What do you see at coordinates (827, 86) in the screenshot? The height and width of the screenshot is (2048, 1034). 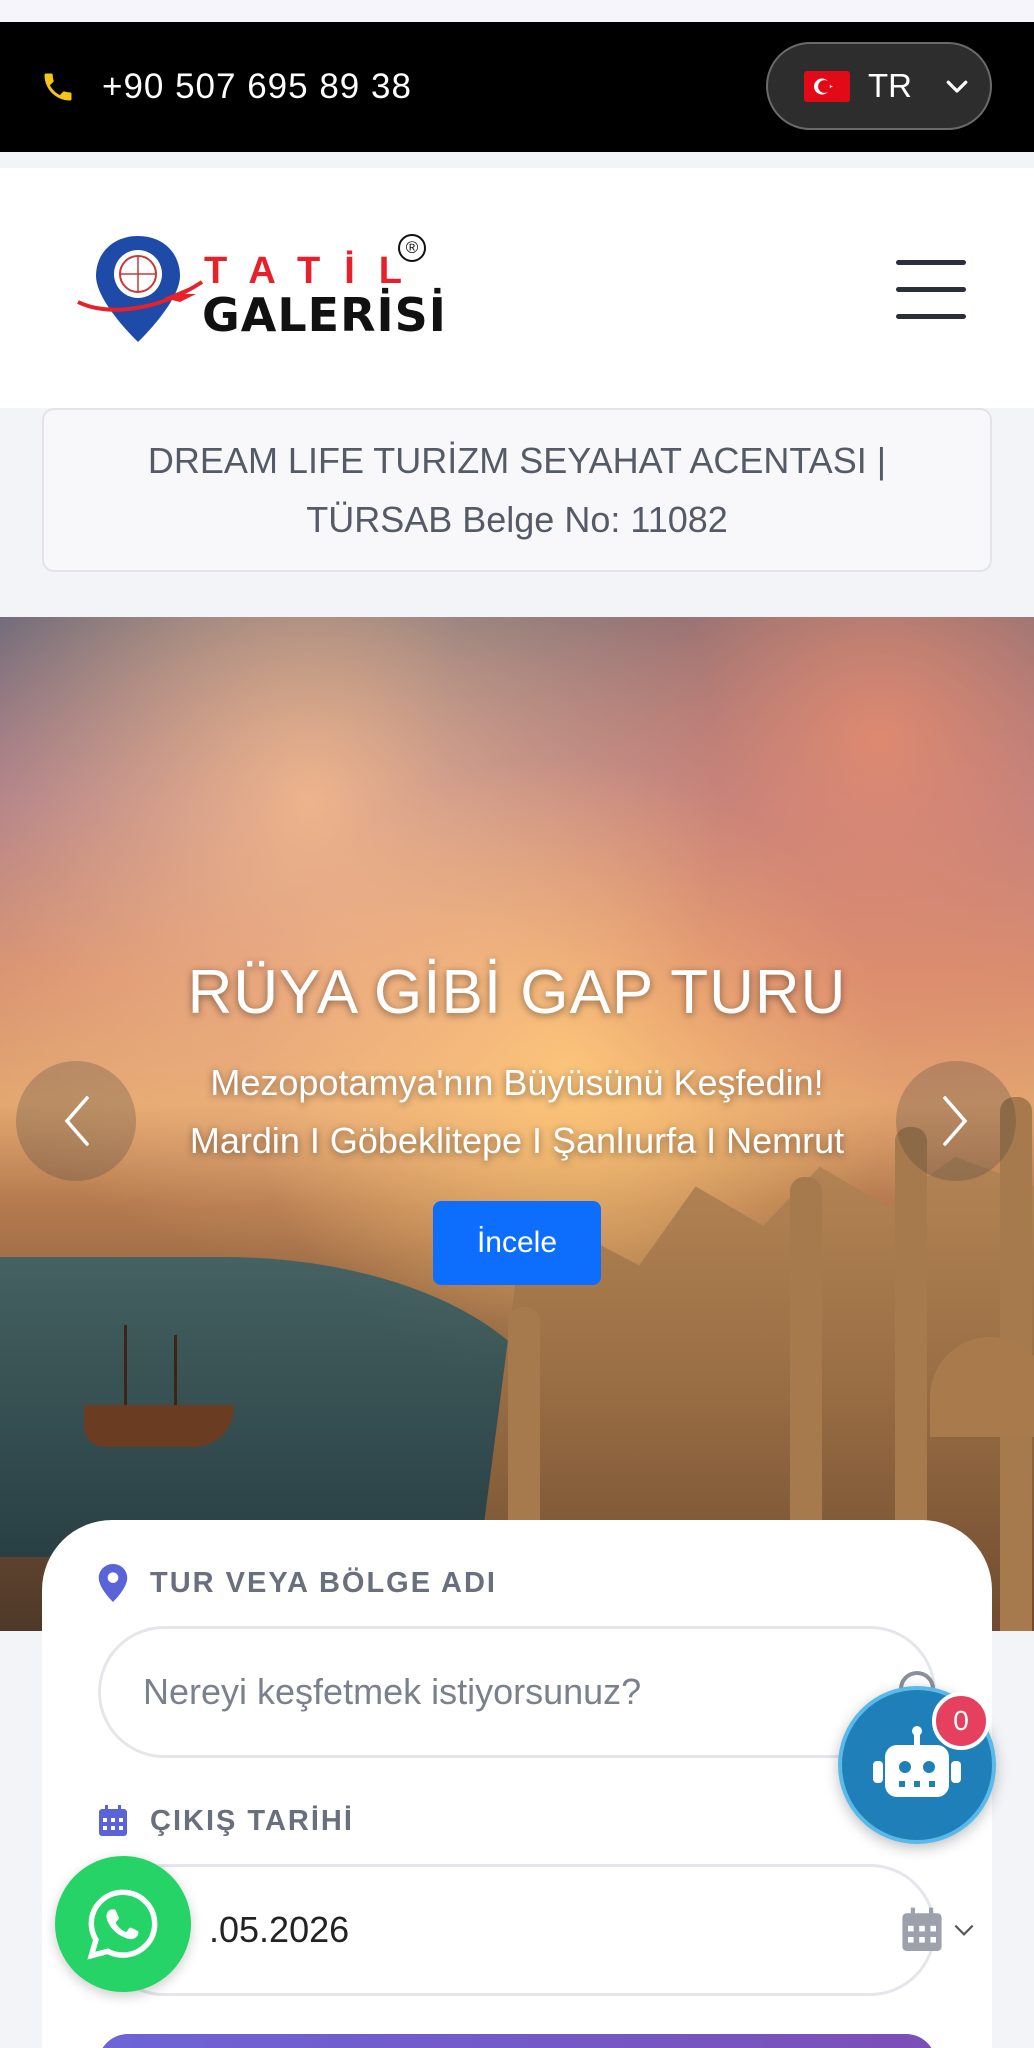 I see `turkey-flag-icon` at bounding box center [827, 86].